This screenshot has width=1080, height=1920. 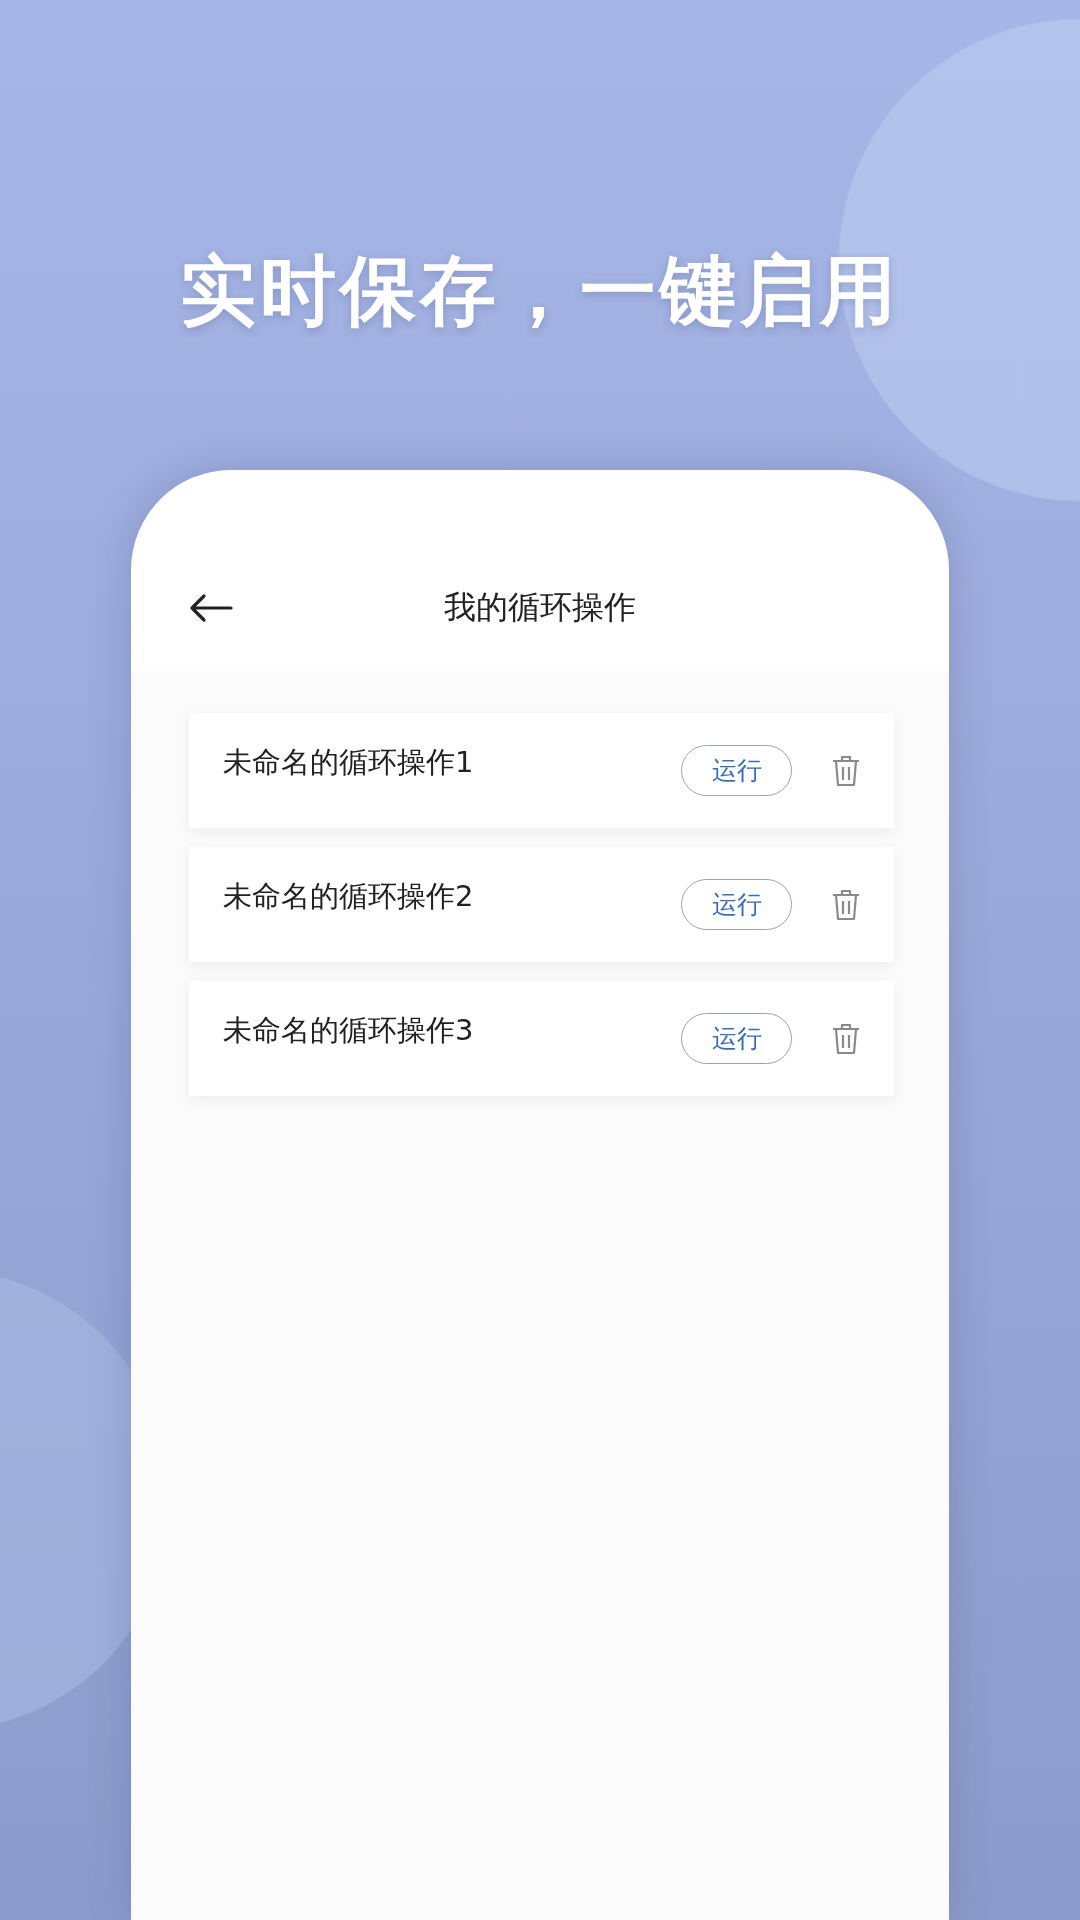 I want to click on item-name: 未命名的循环操作2, so click(x=349, y=896).